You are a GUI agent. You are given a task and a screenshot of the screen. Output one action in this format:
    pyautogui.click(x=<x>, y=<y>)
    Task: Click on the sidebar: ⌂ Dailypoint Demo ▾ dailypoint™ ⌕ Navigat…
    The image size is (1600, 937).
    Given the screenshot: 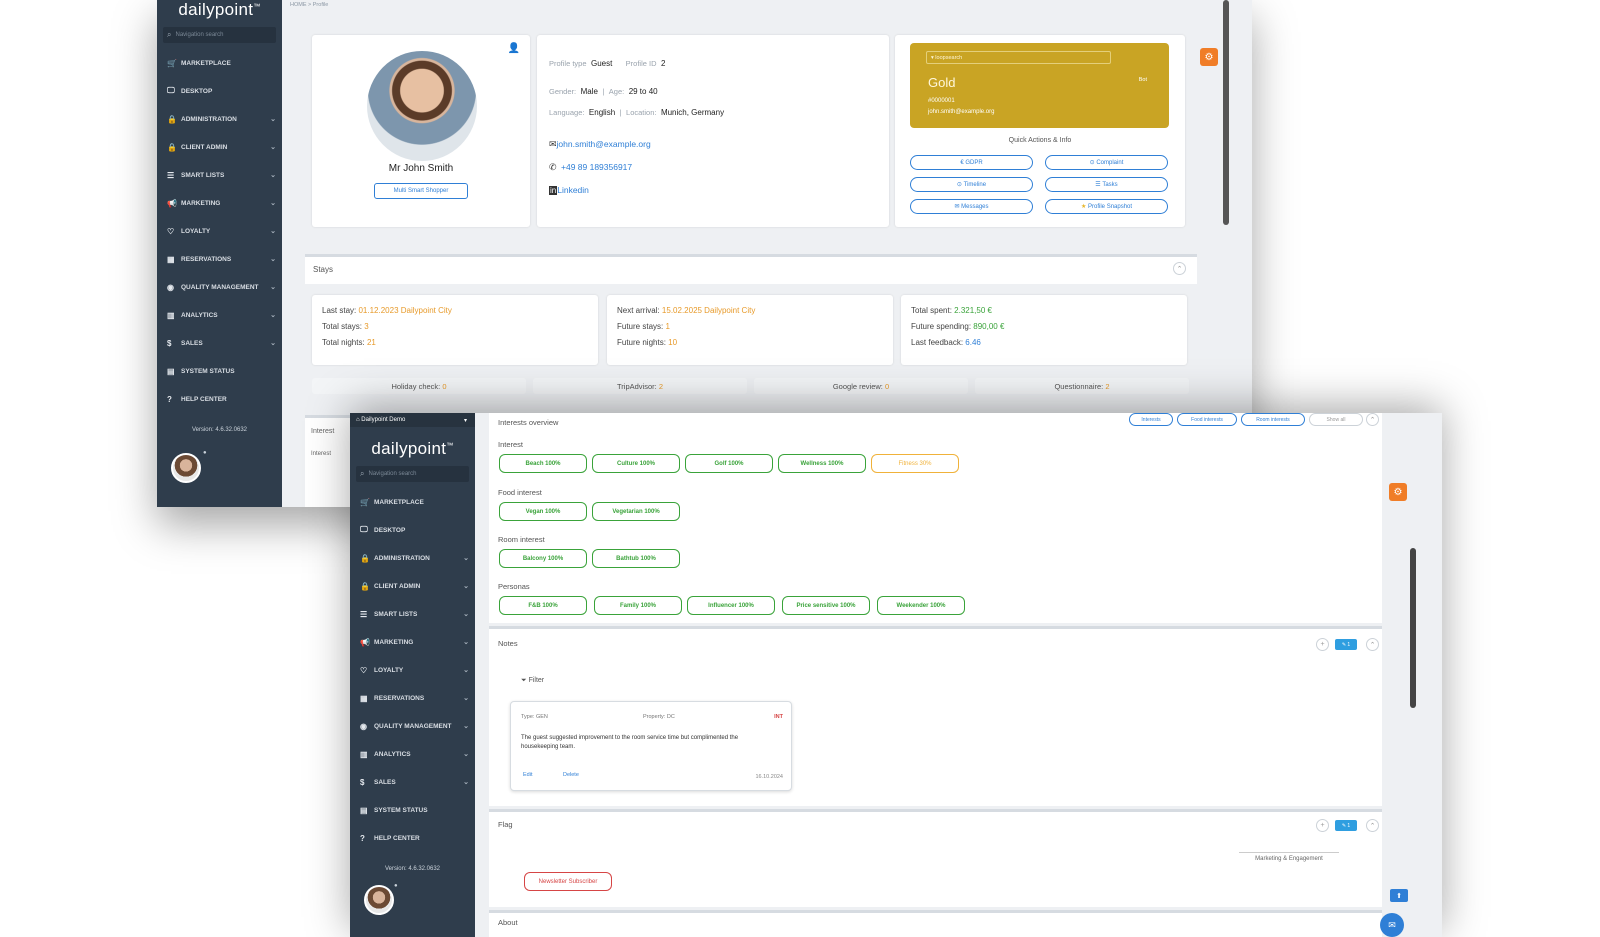 What is the action you would take?
    pyautogui.click(x=412, y=675)
    